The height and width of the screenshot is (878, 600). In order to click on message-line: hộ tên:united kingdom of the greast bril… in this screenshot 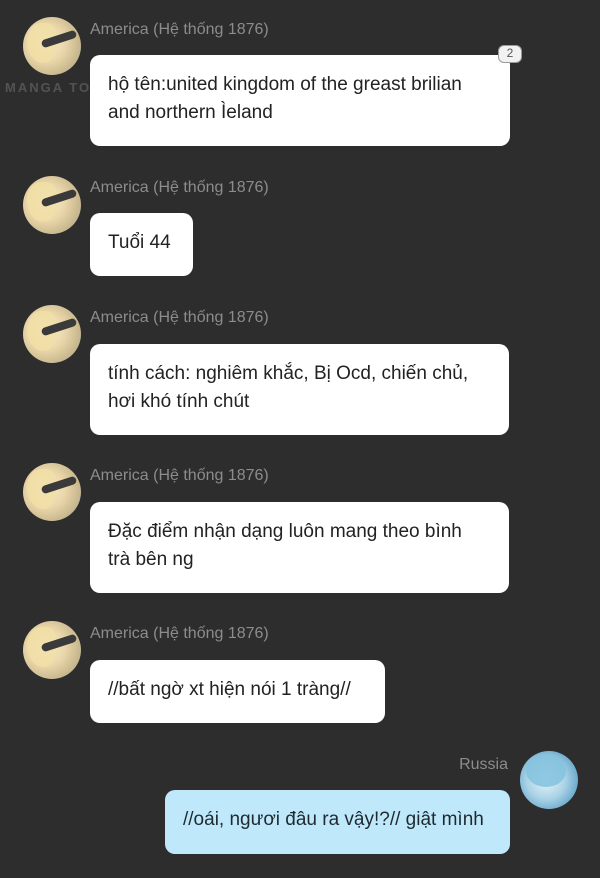, I will do `click(285, 84)`.